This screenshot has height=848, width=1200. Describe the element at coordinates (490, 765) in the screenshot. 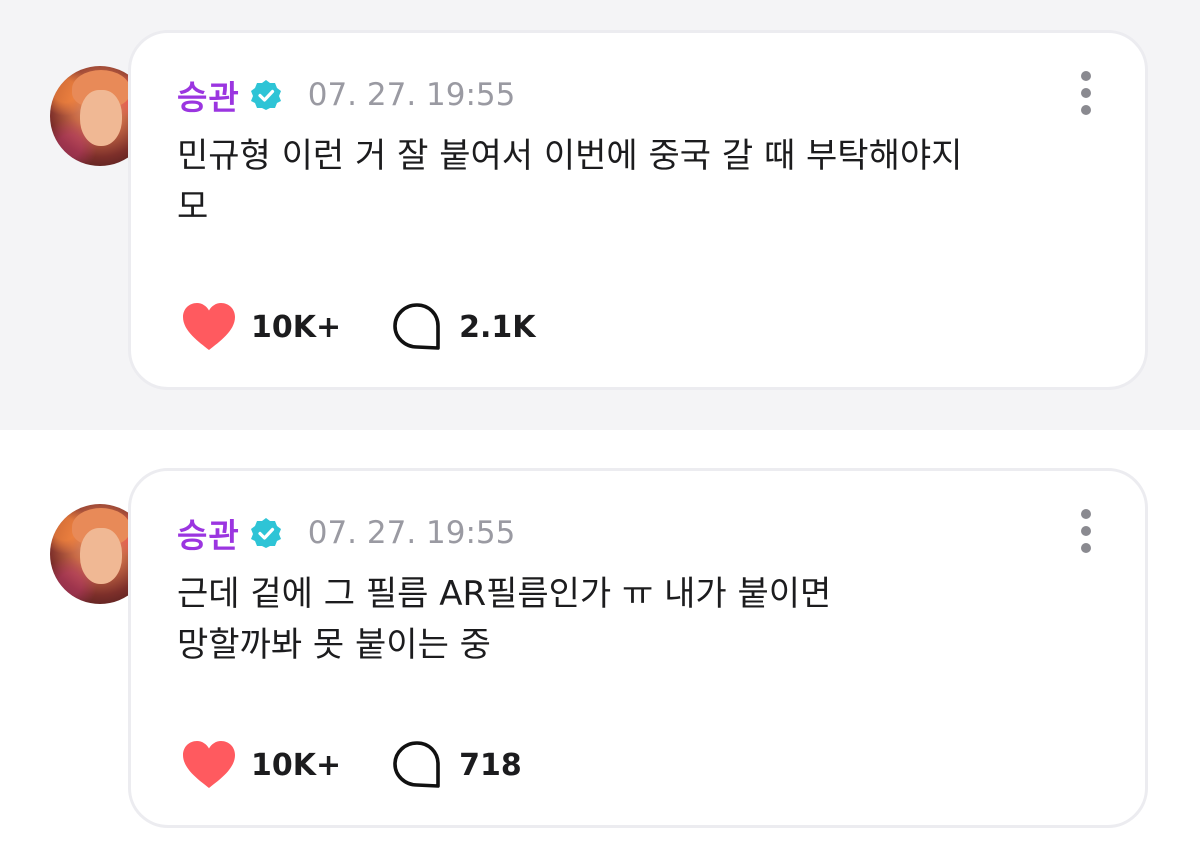

I see `comment-count: 718` at that location.